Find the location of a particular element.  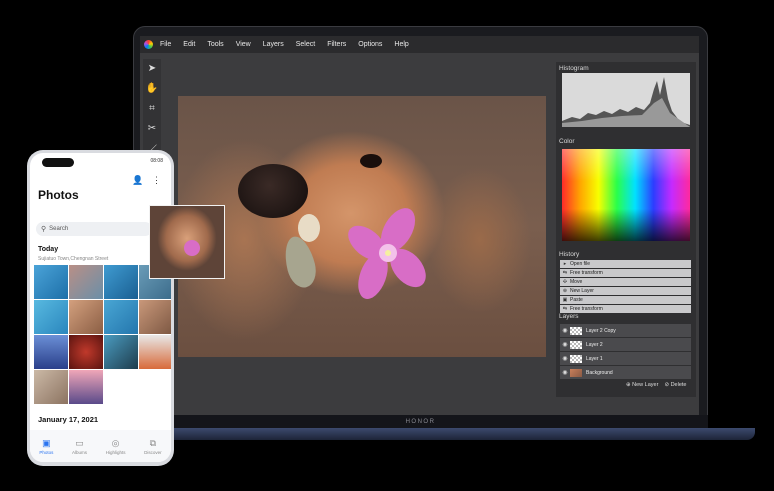

magic-wand-icon: ✂ is located at coordinates (152, 128).